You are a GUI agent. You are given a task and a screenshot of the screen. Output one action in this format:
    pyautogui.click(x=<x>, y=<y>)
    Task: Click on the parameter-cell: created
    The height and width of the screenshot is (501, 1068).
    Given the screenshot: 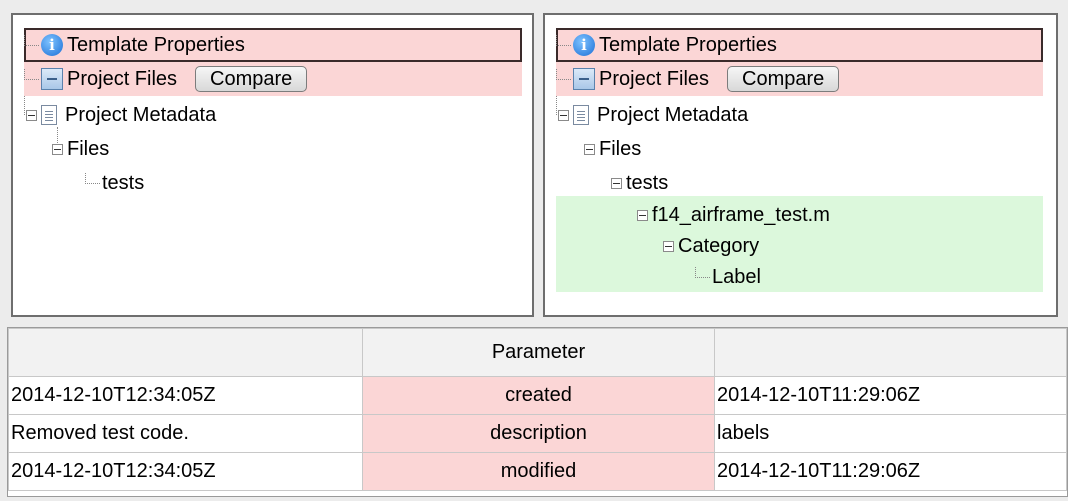 What is the action you would take?
    pyautogui.click(x=538, y=395)
    